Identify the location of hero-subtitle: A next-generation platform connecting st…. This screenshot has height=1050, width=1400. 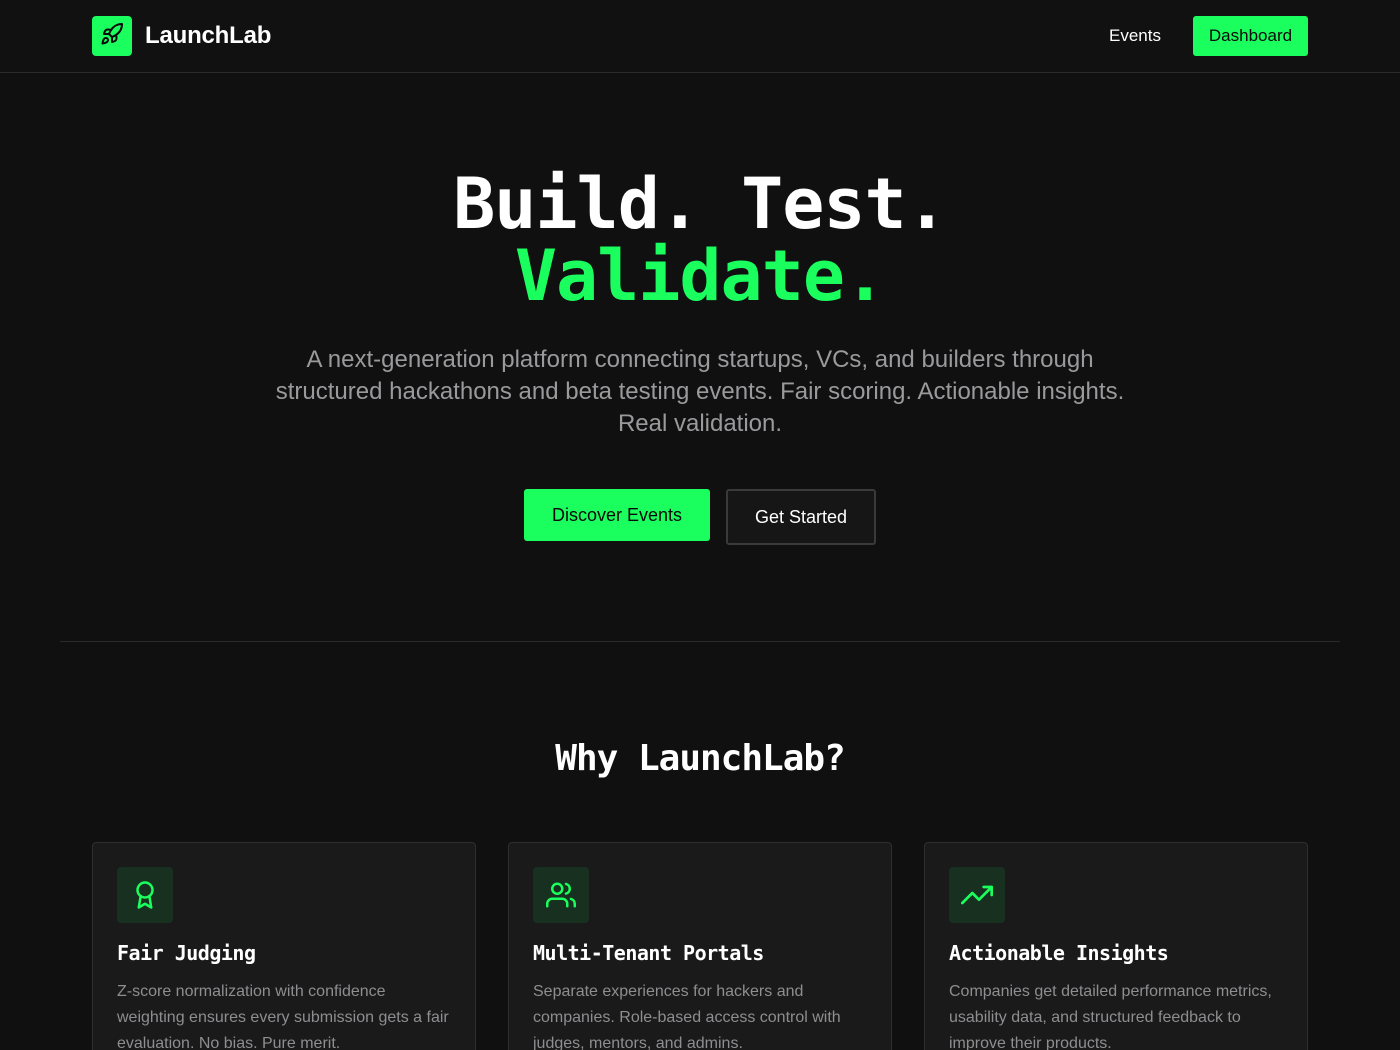
(700, 391).